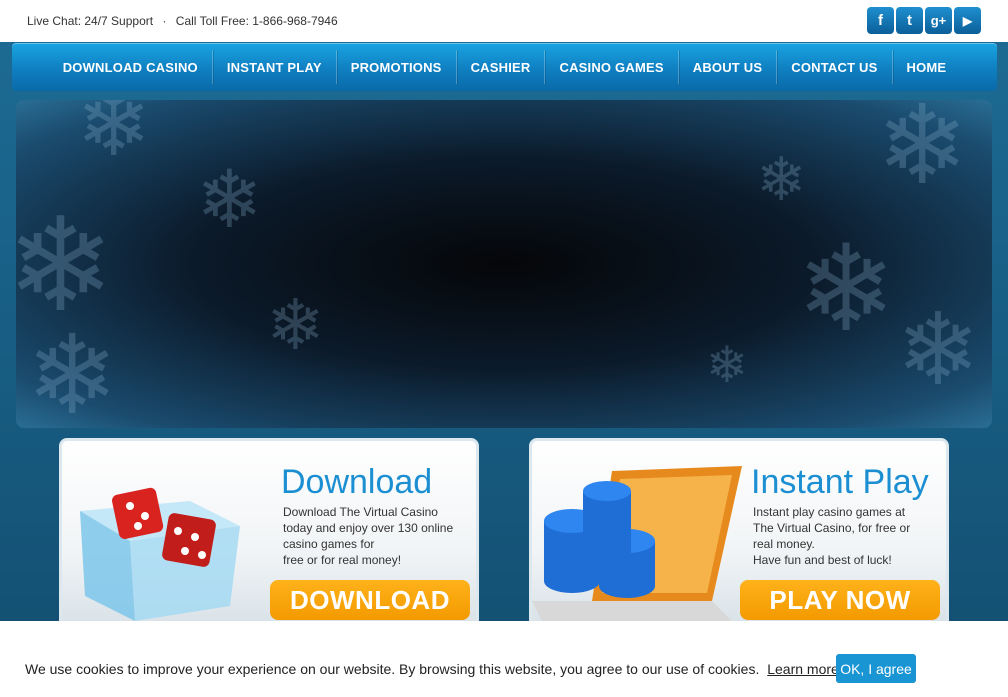  Describe the element at coordinates (876, 668) in the screenshot. I see `cookie-agree-button: OK, I agree` at that location.